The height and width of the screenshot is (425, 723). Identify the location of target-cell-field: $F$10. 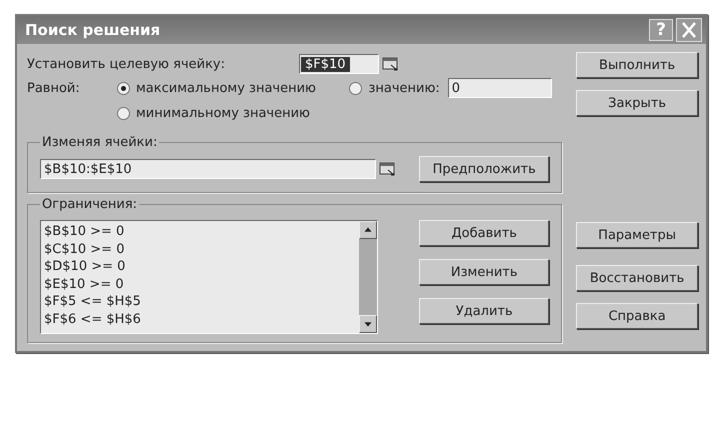
(339, 64).